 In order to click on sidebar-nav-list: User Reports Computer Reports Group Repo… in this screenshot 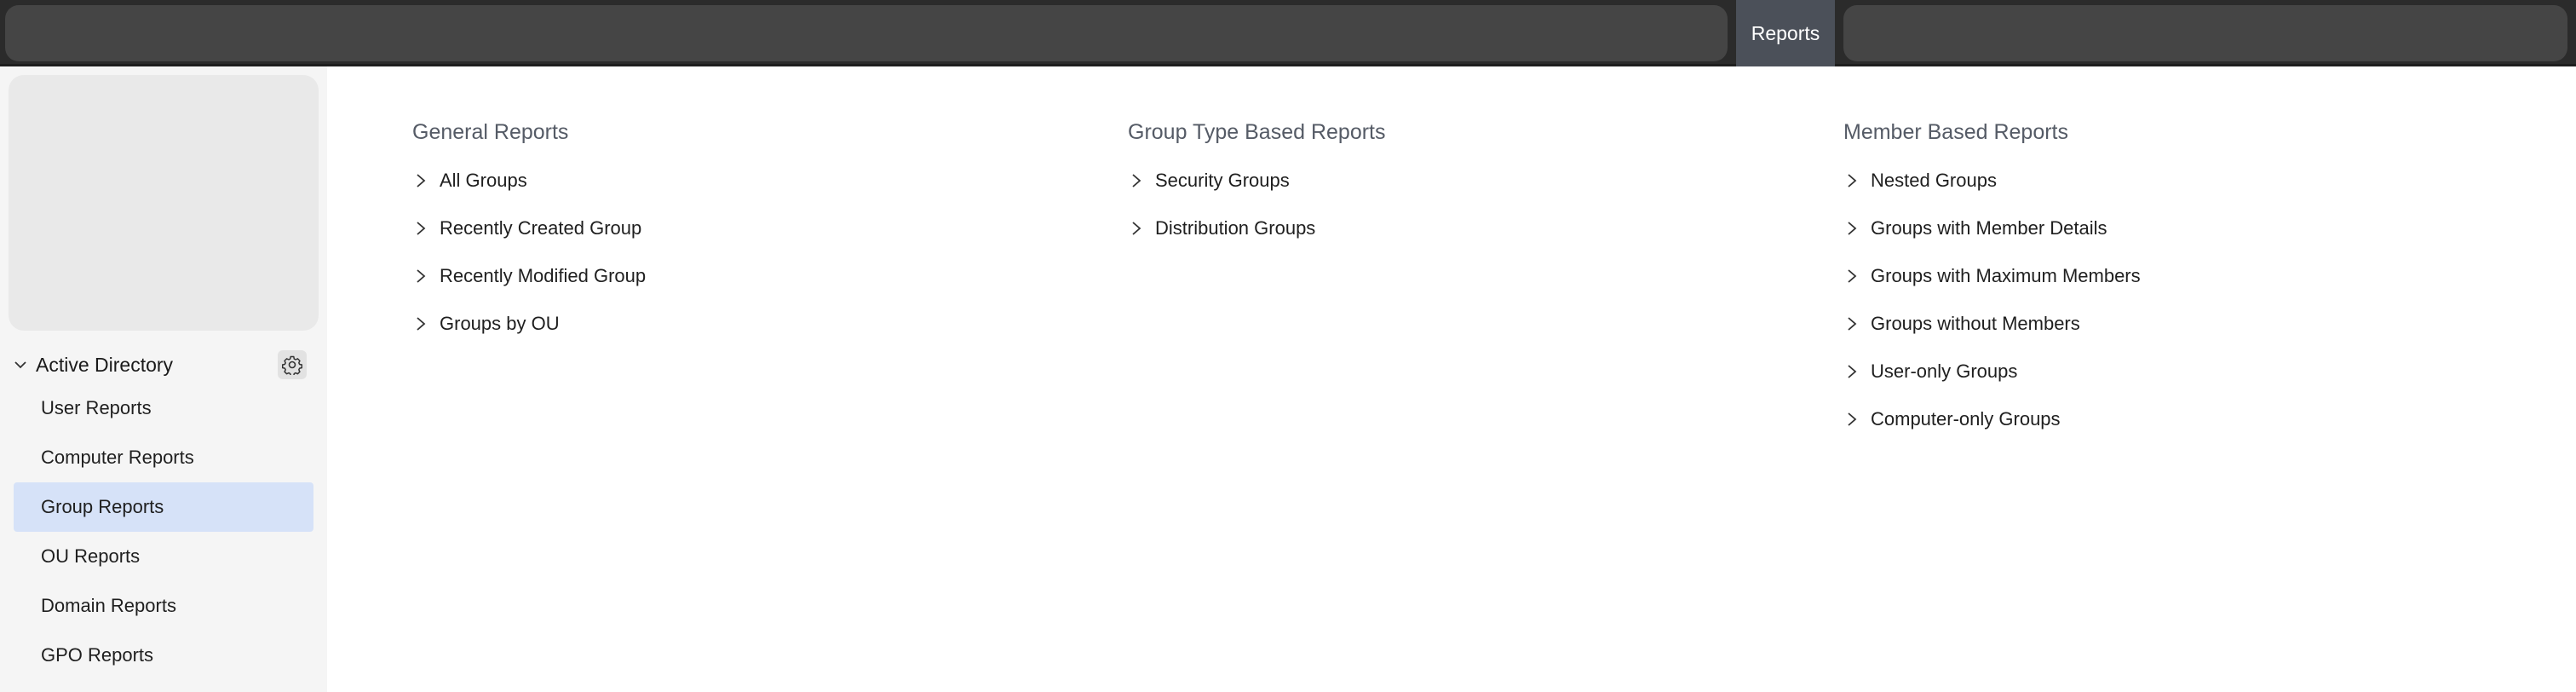, I will do `click(163, 531)`.